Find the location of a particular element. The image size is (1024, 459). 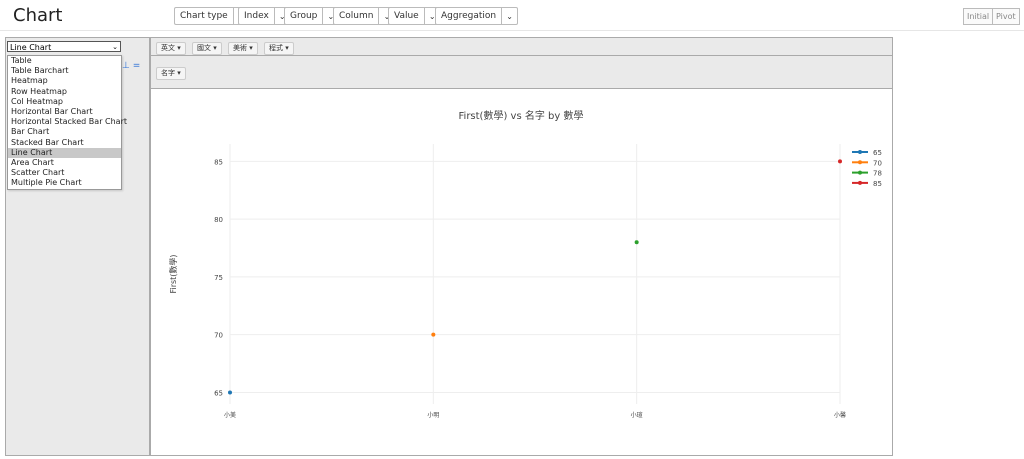

header-divider is located at coordinates (512, 30).